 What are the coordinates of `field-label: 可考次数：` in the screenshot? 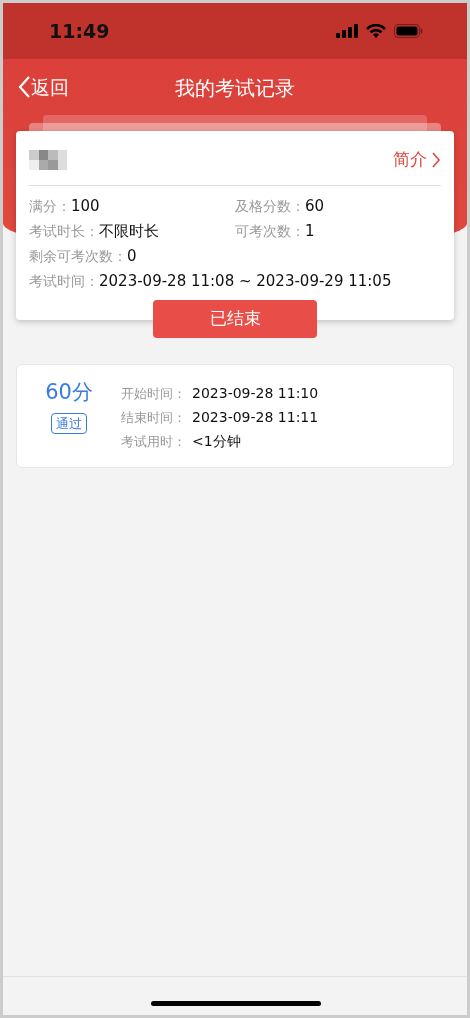 It's located at (270, 231).